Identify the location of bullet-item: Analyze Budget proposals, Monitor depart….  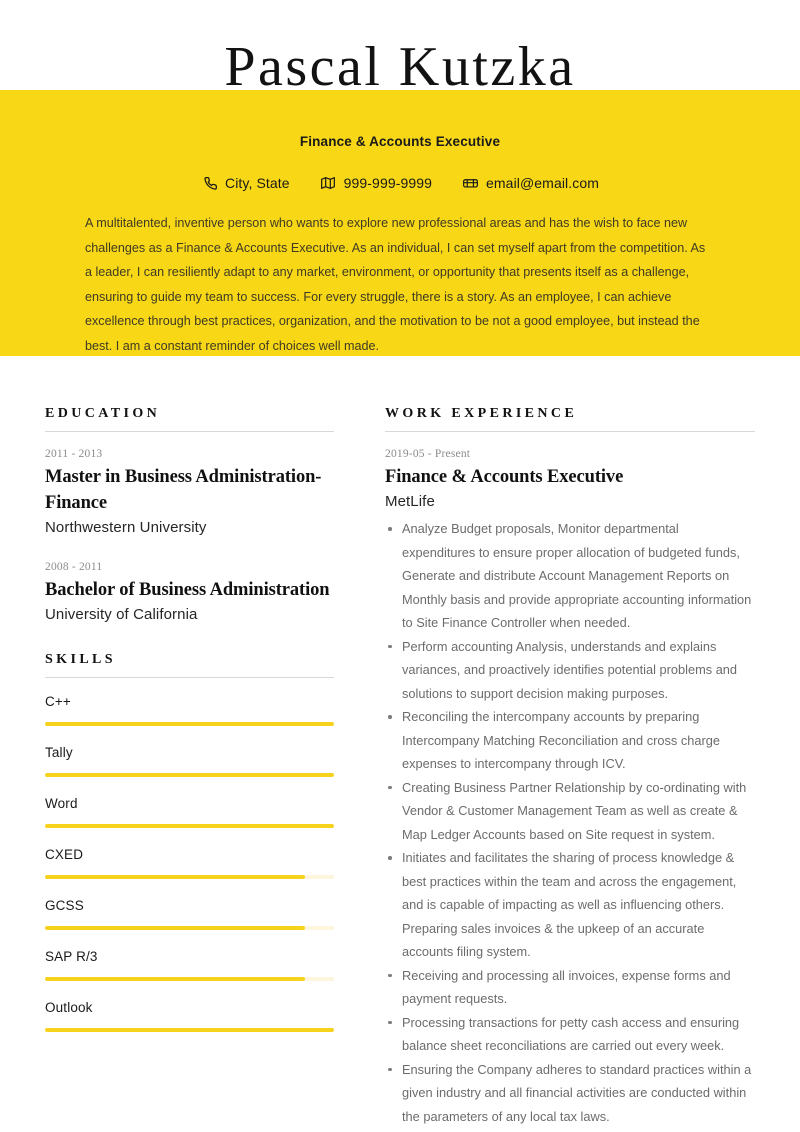
(570, 576).